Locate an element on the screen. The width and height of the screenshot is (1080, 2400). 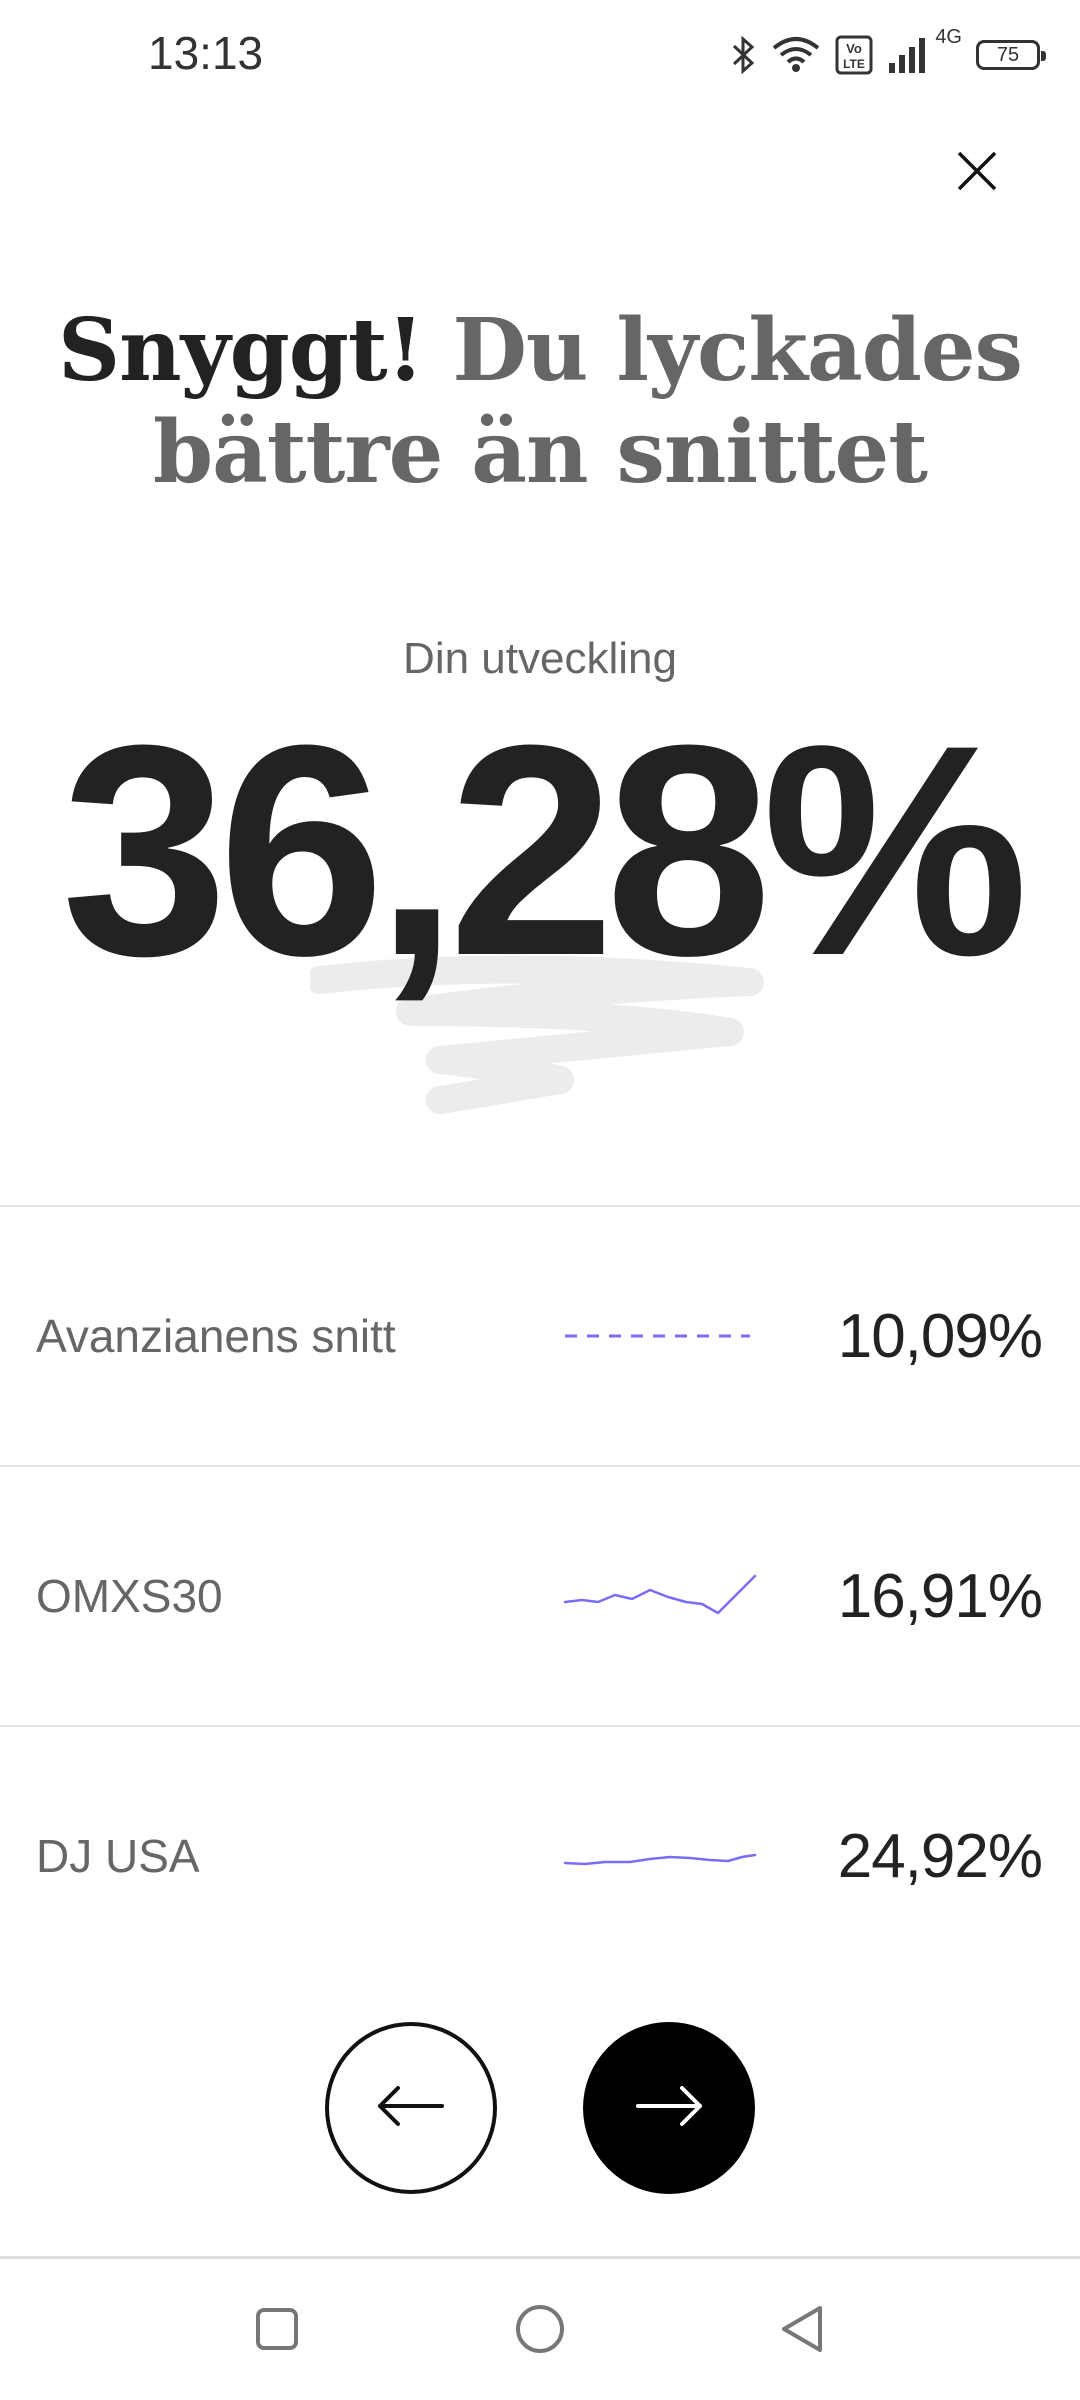
bluetooth-icon is located at coordinates (744, 55).